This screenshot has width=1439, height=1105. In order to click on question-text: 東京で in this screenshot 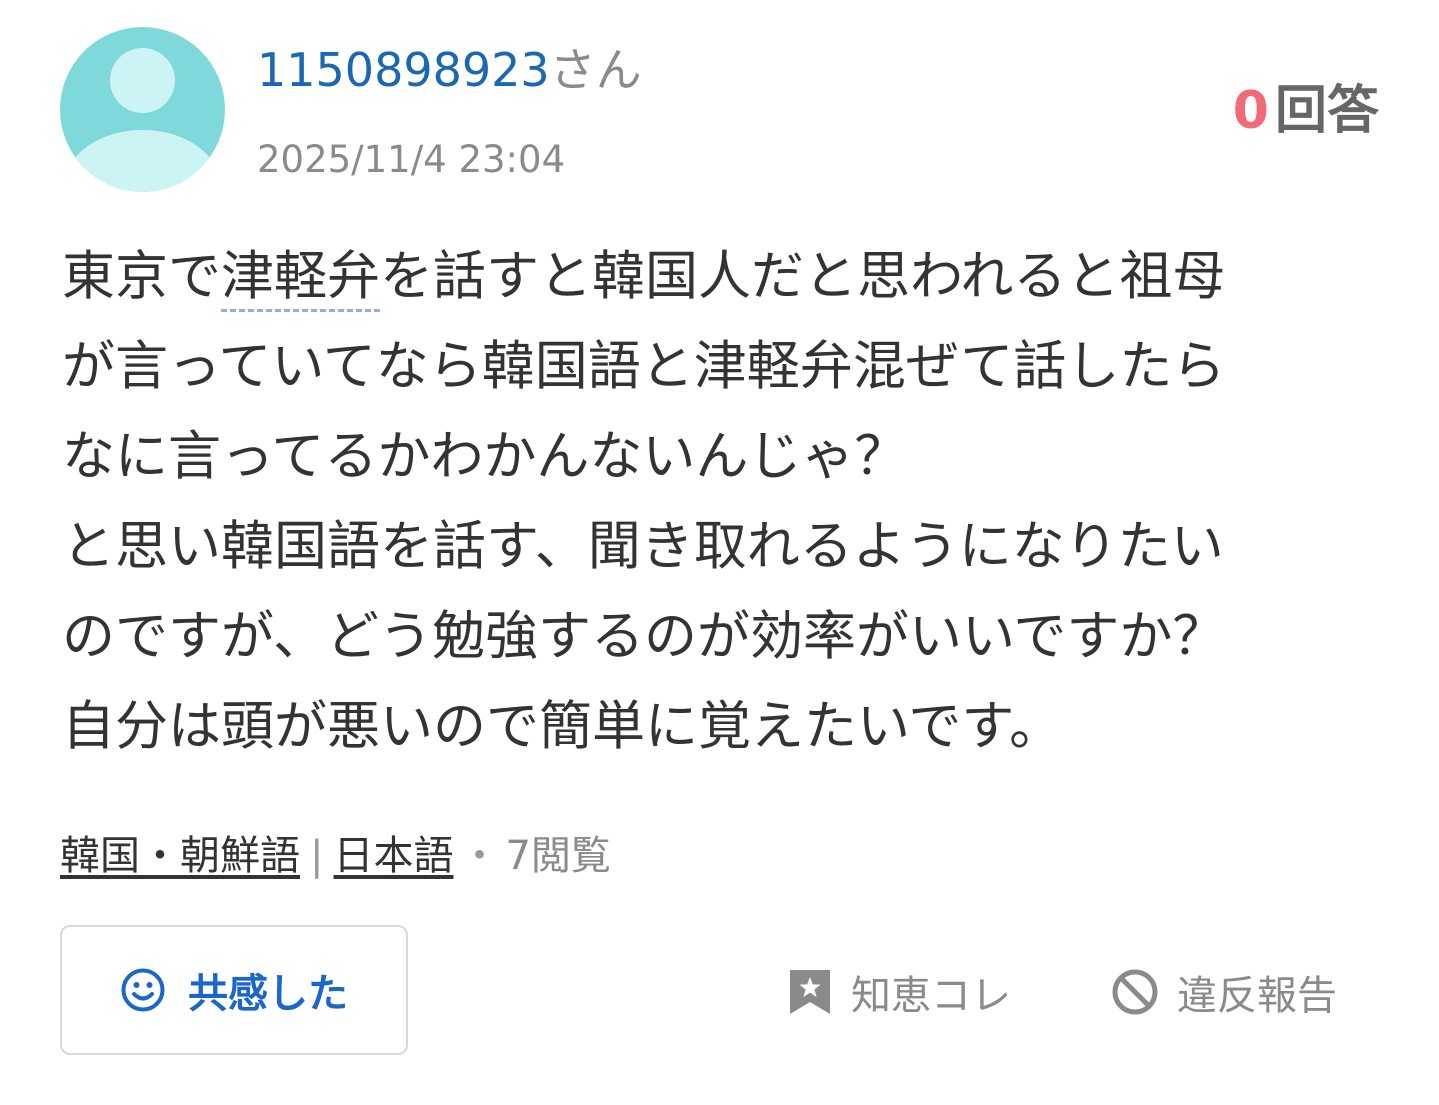, I will do `click(141, 276)`.